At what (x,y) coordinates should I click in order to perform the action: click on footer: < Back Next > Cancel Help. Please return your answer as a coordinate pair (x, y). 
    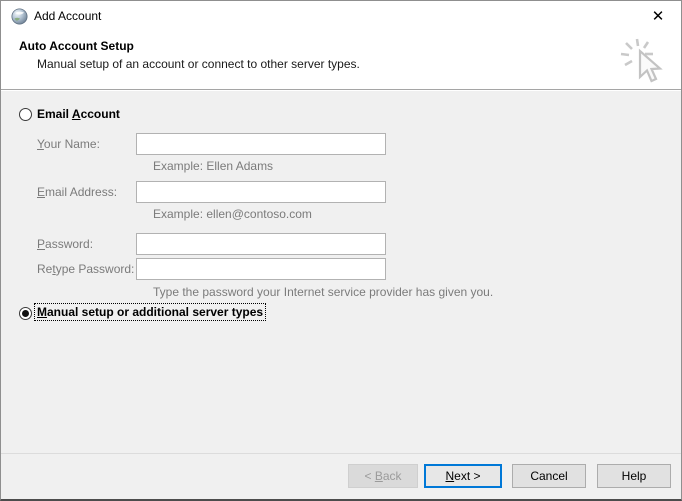
    Looking at the image, I should click on (341, 476).